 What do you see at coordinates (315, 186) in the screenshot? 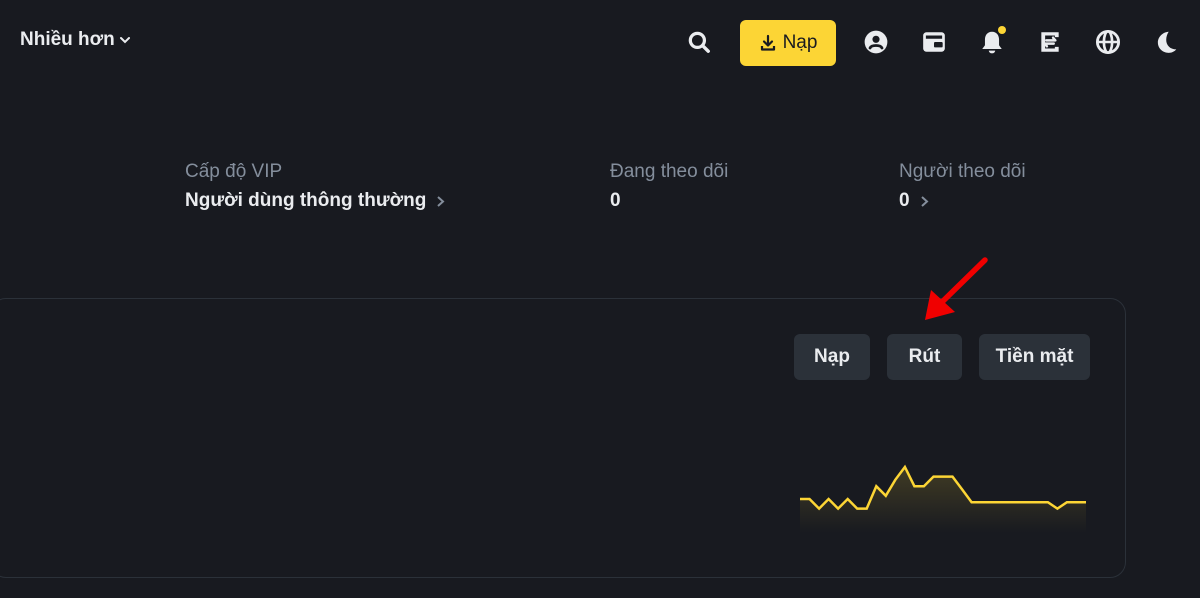
I see `vip-level: Cấp độ VIP Người dùng thông thường` at bounding box center [315, 186].